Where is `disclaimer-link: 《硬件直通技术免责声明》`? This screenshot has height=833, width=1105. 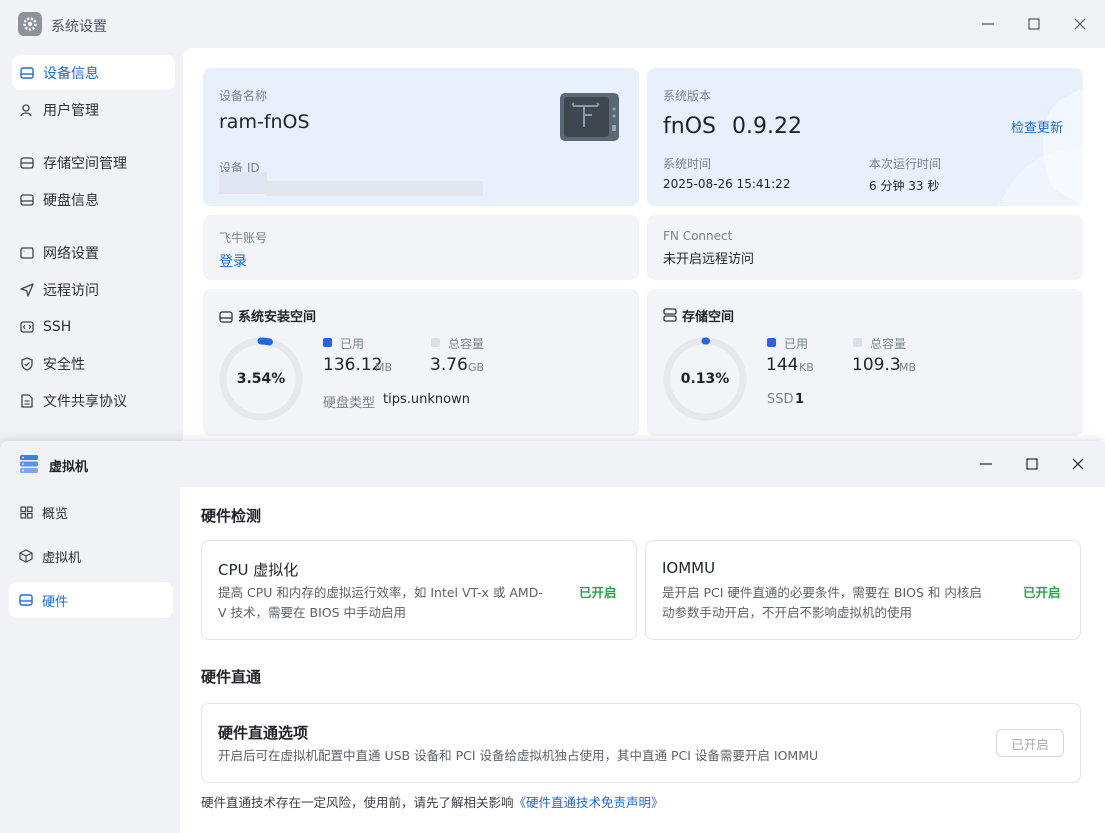
disclaimer-link: 《硬件直通技术免责声明》 is located at coordinates (589, 802).